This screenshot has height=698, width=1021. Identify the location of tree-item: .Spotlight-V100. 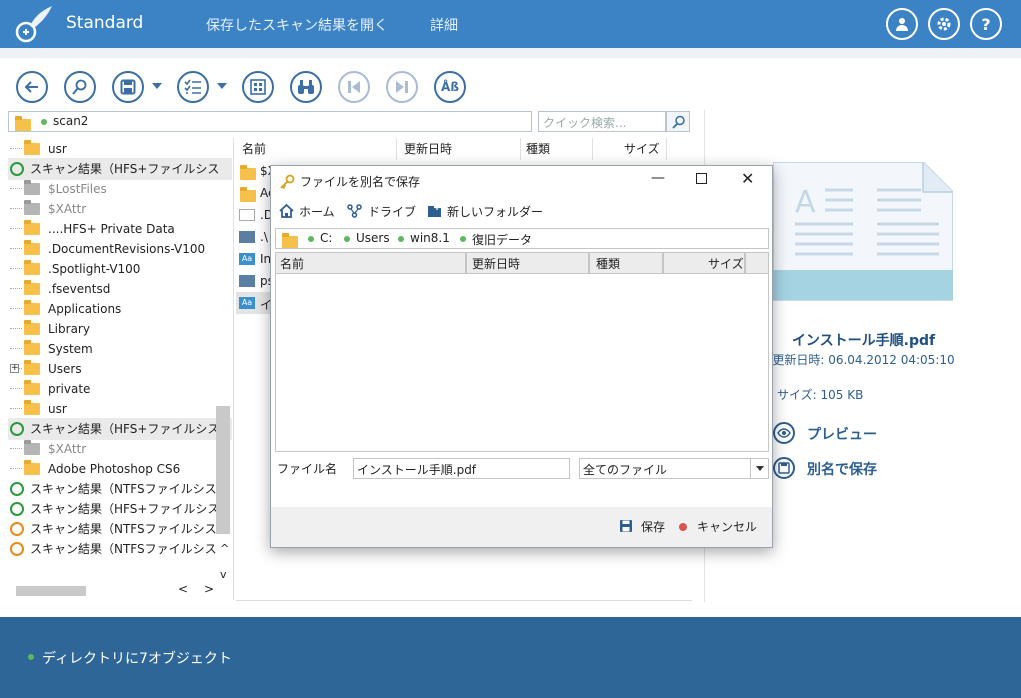
(120, 269).